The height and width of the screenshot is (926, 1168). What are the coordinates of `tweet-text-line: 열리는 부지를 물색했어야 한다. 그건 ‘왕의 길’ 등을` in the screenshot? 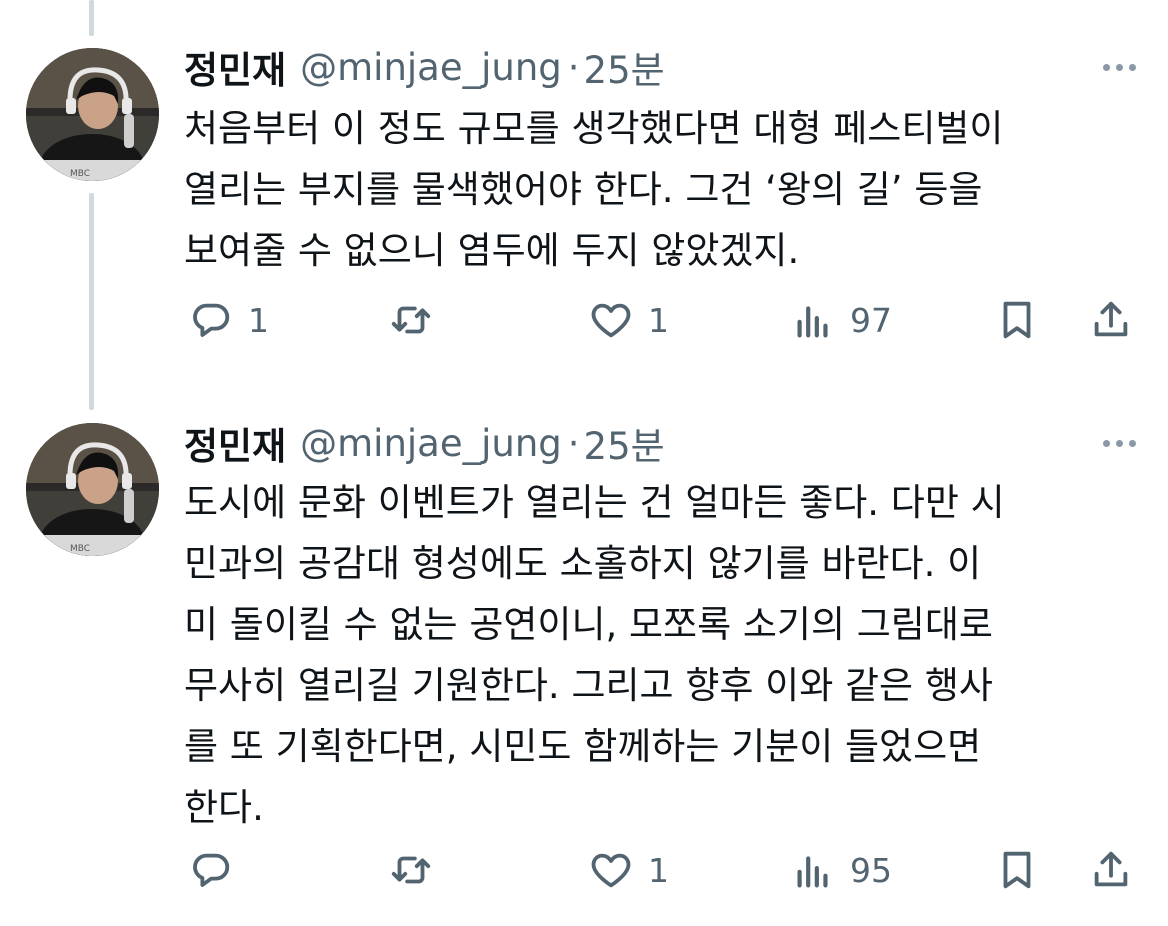 It's located at (583, 189).